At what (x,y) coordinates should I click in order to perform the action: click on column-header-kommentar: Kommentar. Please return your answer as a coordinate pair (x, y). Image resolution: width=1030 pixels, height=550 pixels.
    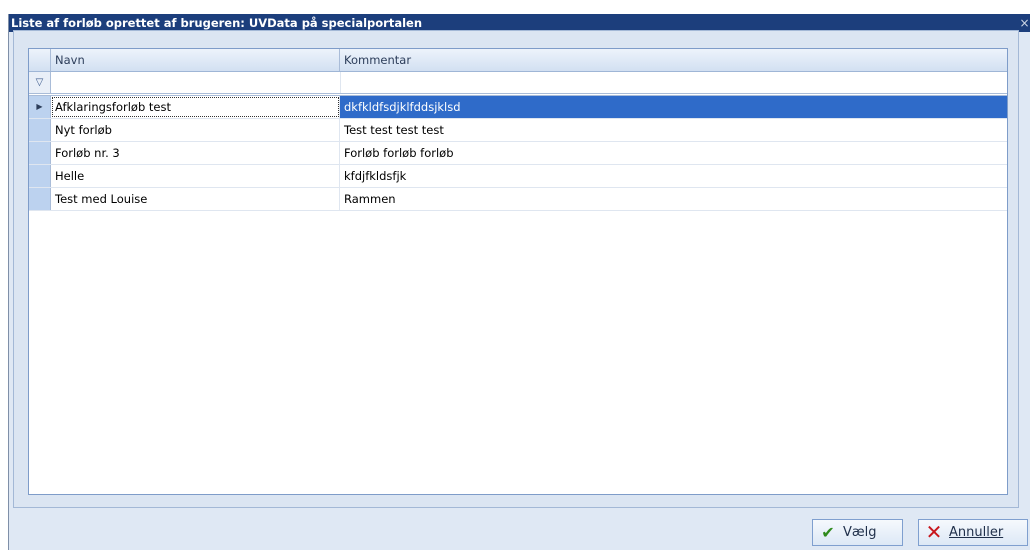
    Looking at the image, I should click on (673, 60).